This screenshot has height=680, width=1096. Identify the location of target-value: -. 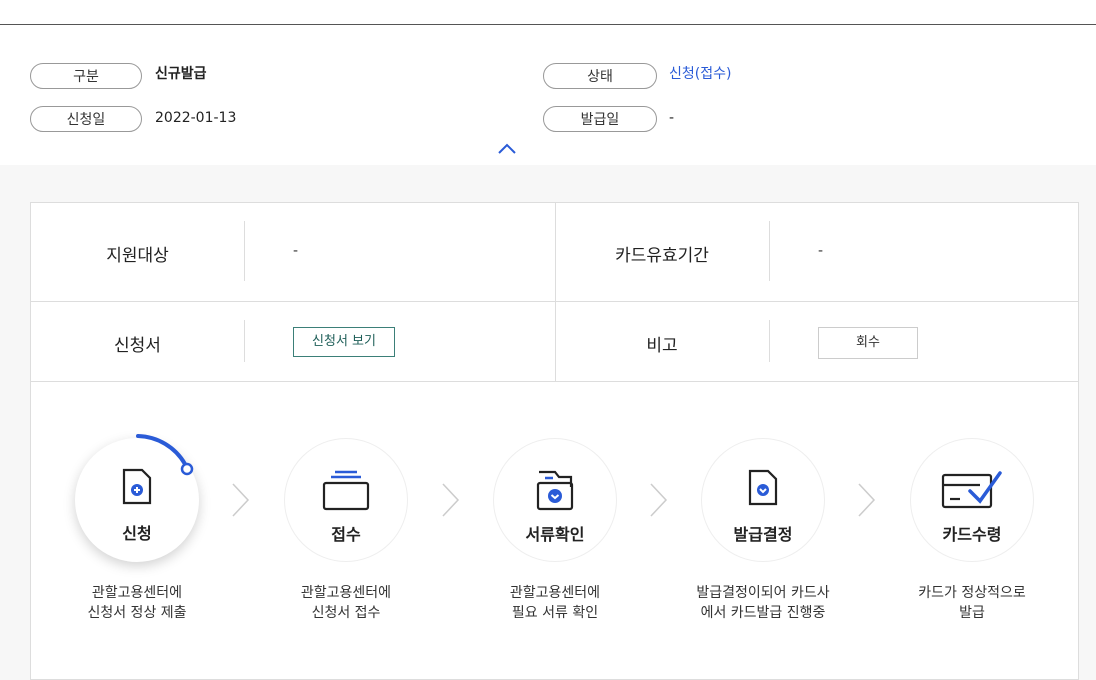
(296, 251).